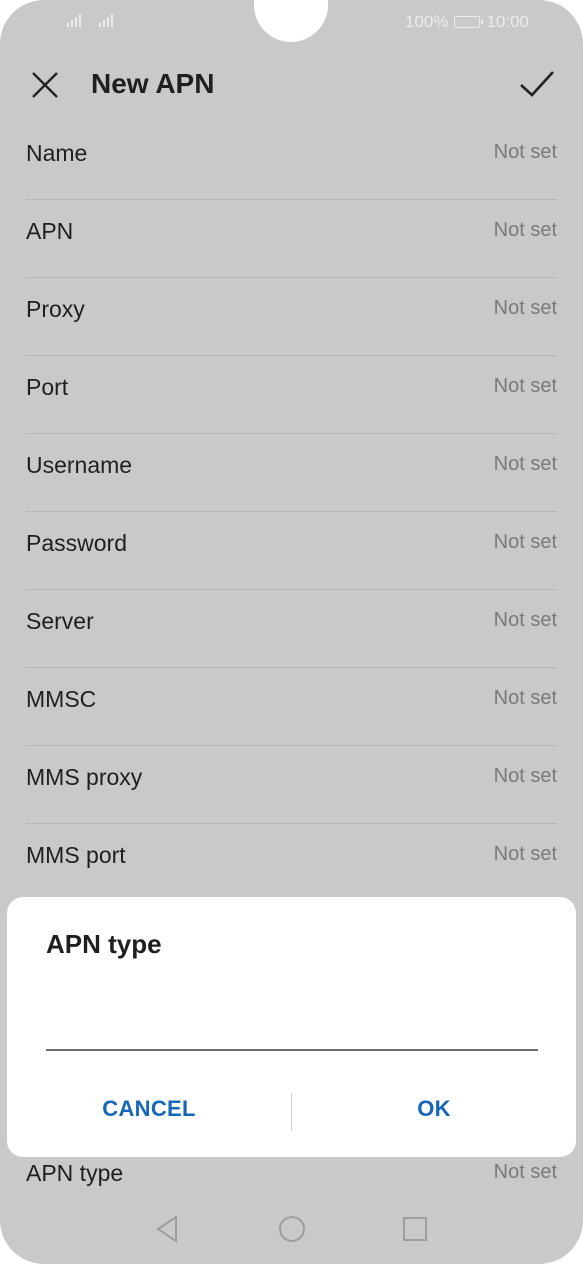 This screenshot has height=1264, width=583. What do you see at coordinates (507, 21) in the screenshot?
I see `clock: 10:00` at bounding box center [507, 21].